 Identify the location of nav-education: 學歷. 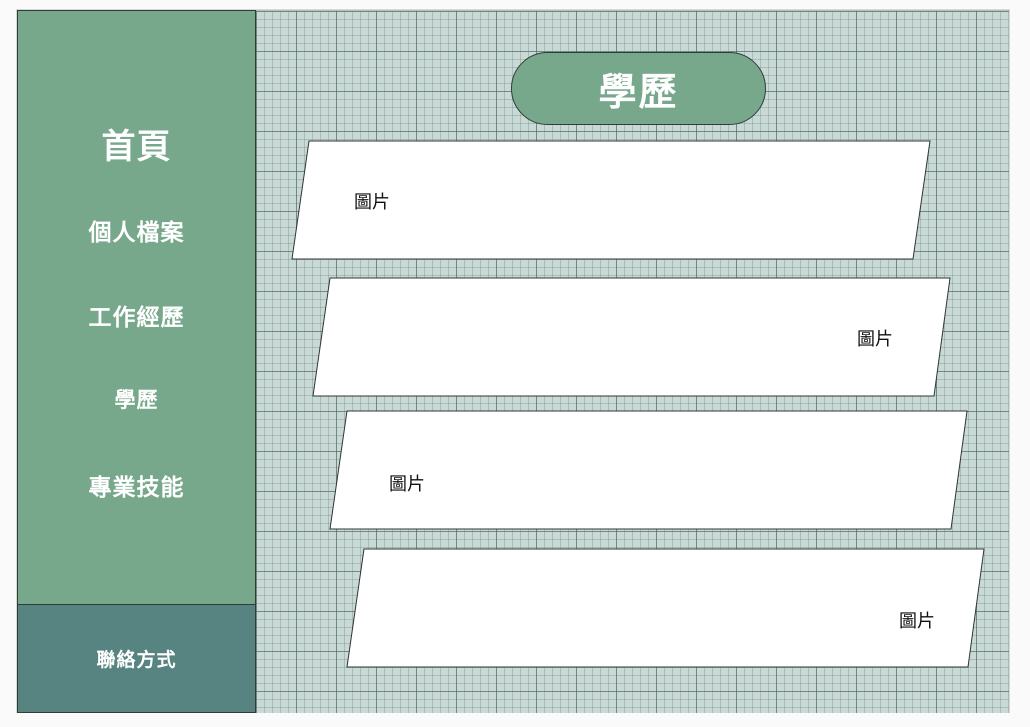
(136, 399).